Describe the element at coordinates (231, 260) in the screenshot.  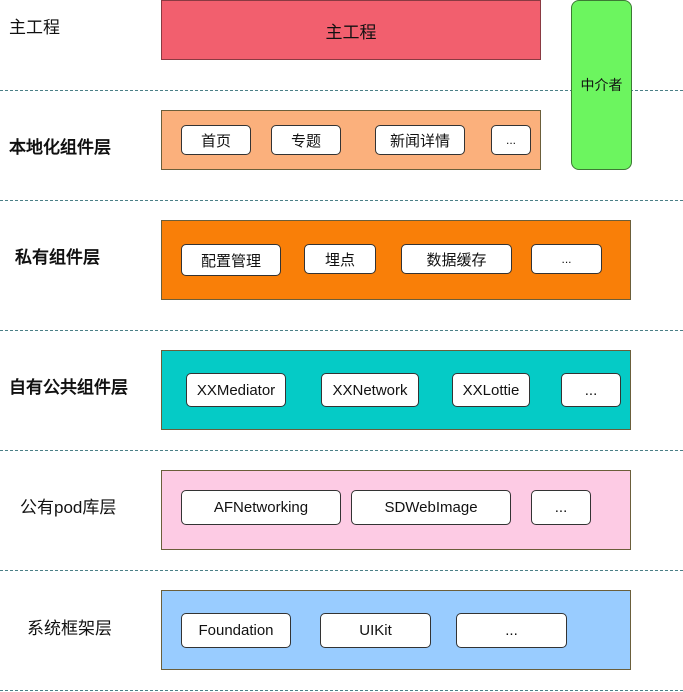
I see `private-item-config: 配置管理` at that location.